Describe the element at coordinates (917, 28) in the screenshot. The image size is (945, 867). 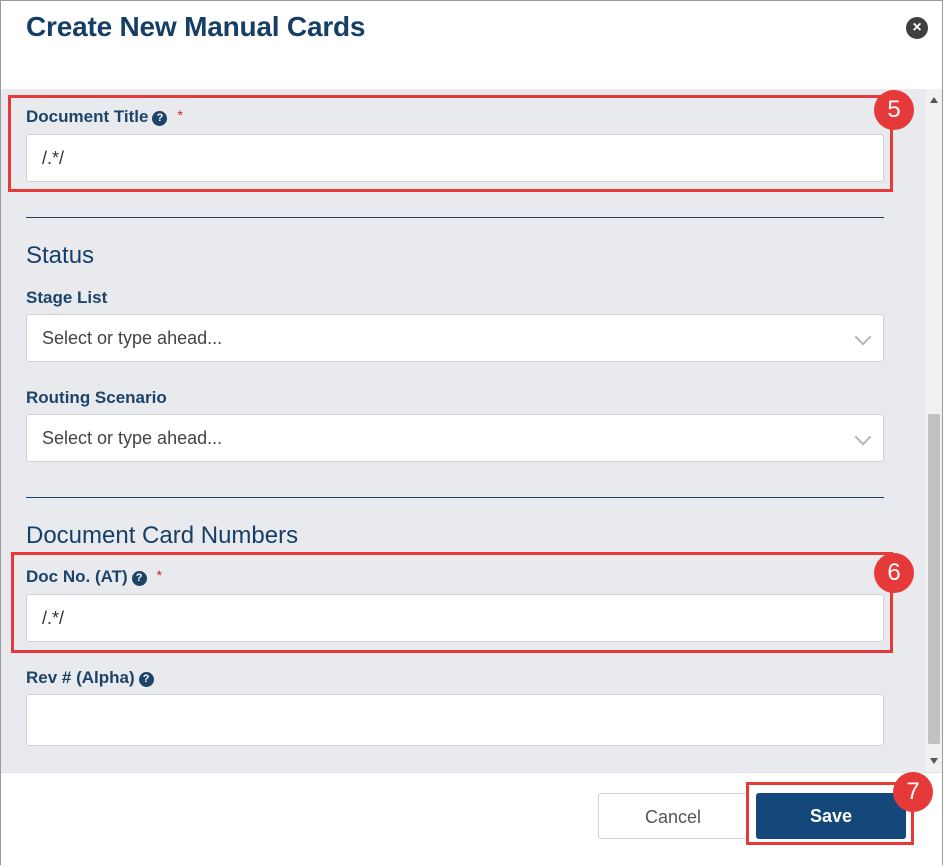
I see `close-icon: ×` at that location.